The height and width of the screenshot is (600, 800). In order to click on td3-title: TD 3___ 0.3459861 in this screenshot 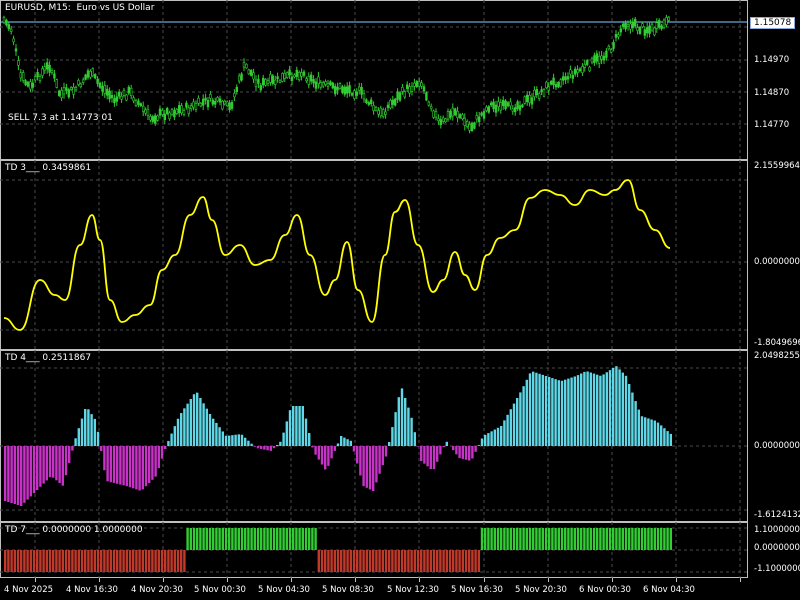, I will do `click(48, 168)`.